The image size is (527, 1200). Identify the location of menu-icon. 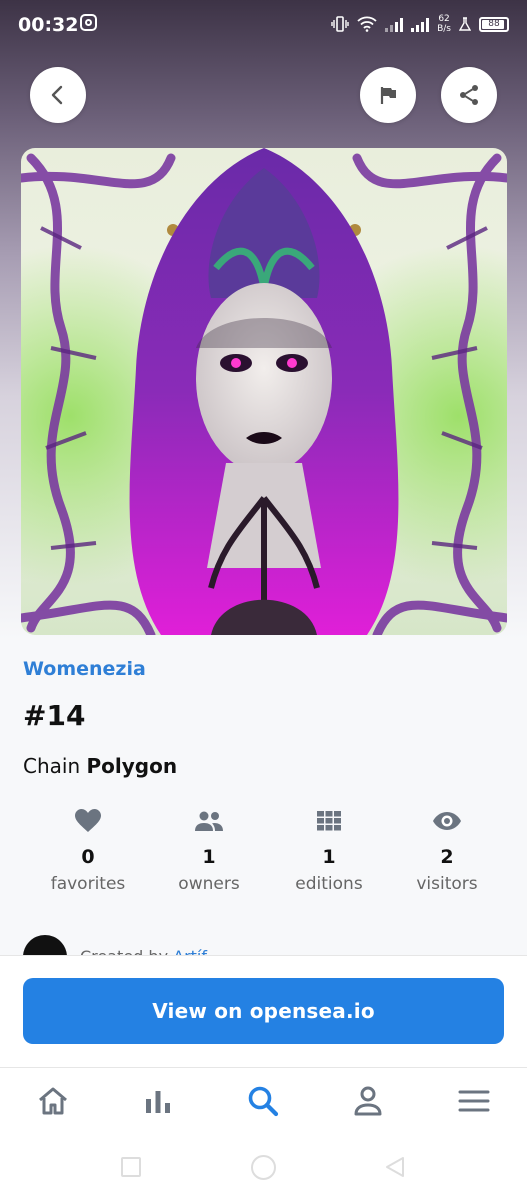
(474, 1101).